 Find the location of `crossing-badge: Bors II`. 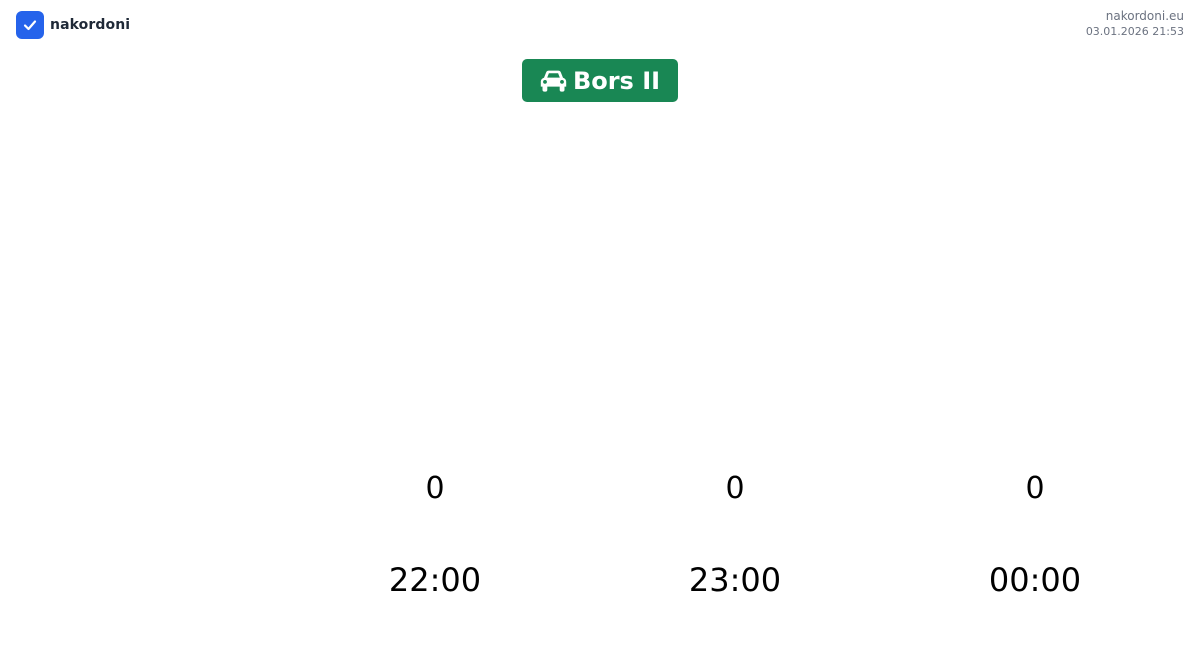

crossing-badge: Bors II is located at coordinates (600, 80).